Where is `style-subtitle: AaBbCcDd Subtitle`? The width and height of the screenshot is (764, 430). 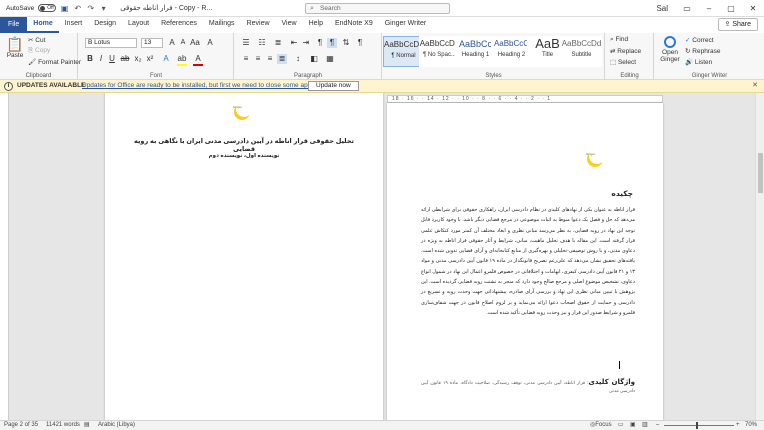
style-subtitle: AaBbCcDd Subtitle is located at coordinates (581, 51).